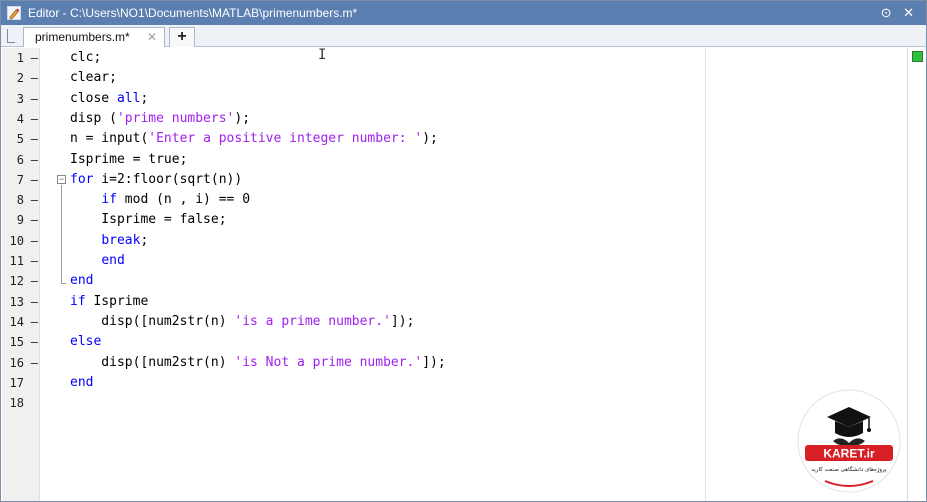 This screenshot has height=502, width=927. I want to click on line-number-row: 9–, so click(21, 220).